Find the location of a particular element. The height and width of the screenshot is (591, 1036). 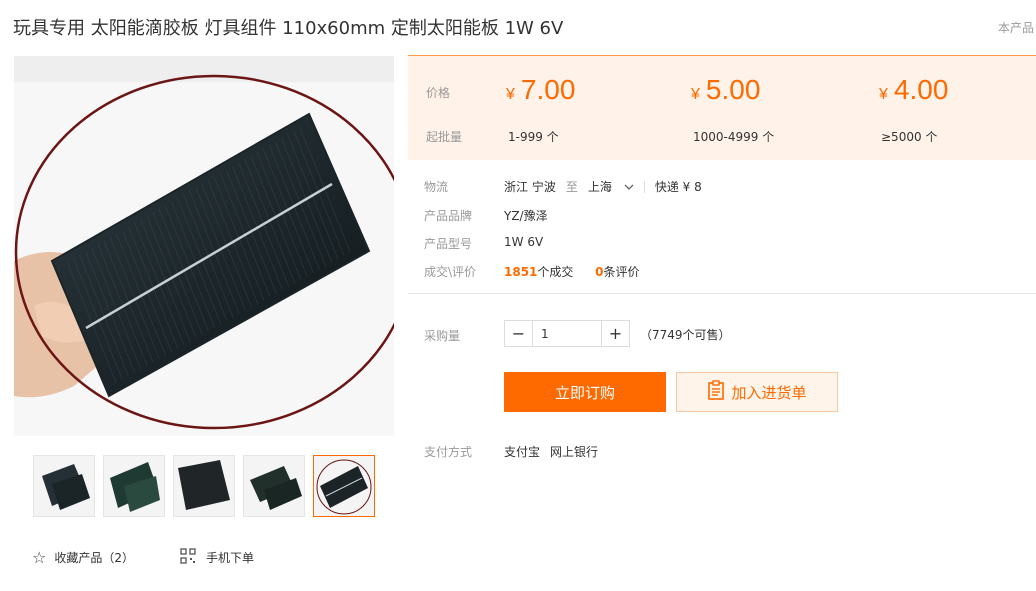

payment-methods: 支付宝 网上银行 is located at coordinates (551, 451).